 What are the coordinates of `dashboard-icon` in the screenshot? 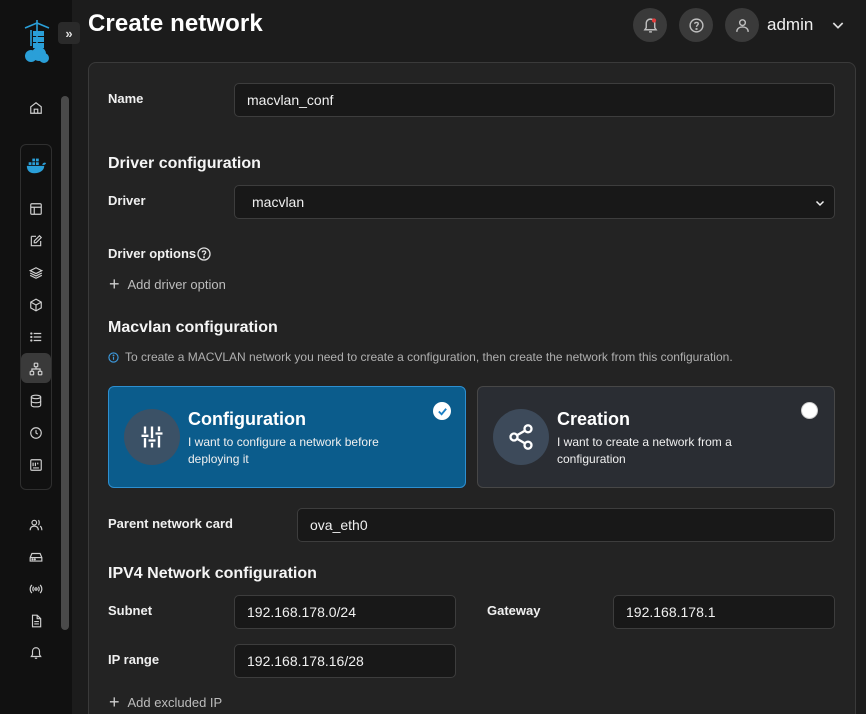 It's located at (36, 209).